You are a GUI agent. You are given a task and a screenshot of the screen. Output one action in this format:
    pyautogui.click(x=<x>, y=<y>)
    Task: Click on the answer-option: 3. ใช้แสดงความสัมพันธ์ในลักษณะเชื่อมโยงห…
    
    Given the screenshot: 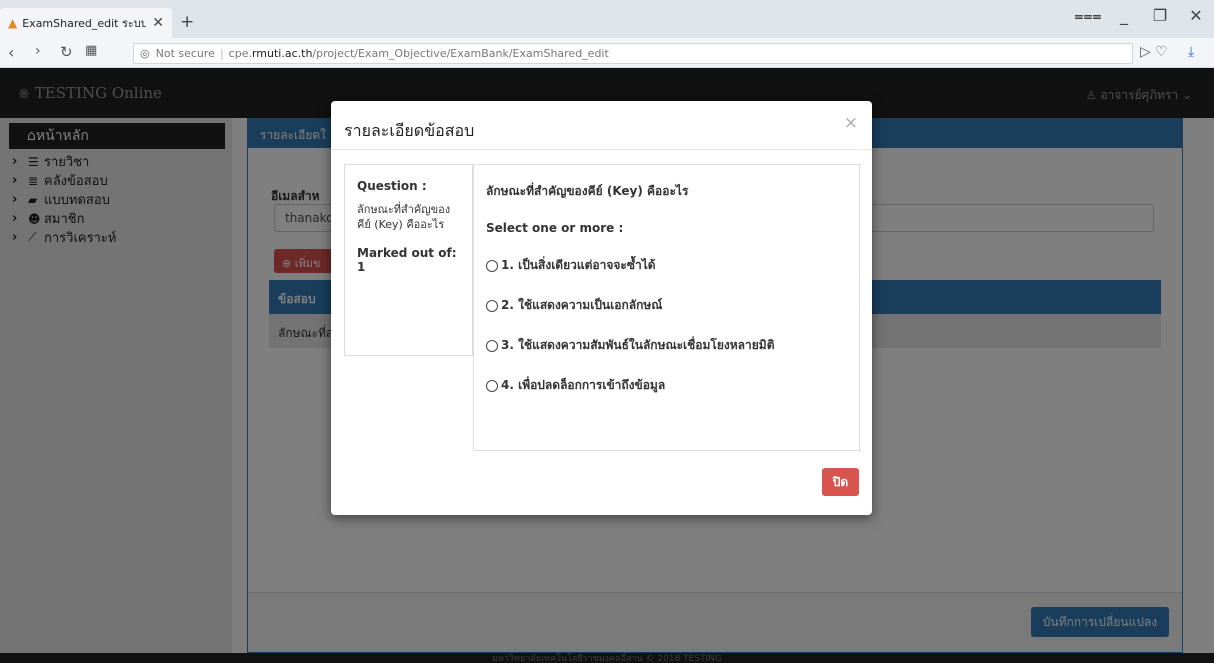 What is the action you would take?
    pyautogui.click(x=666, y=345)
    